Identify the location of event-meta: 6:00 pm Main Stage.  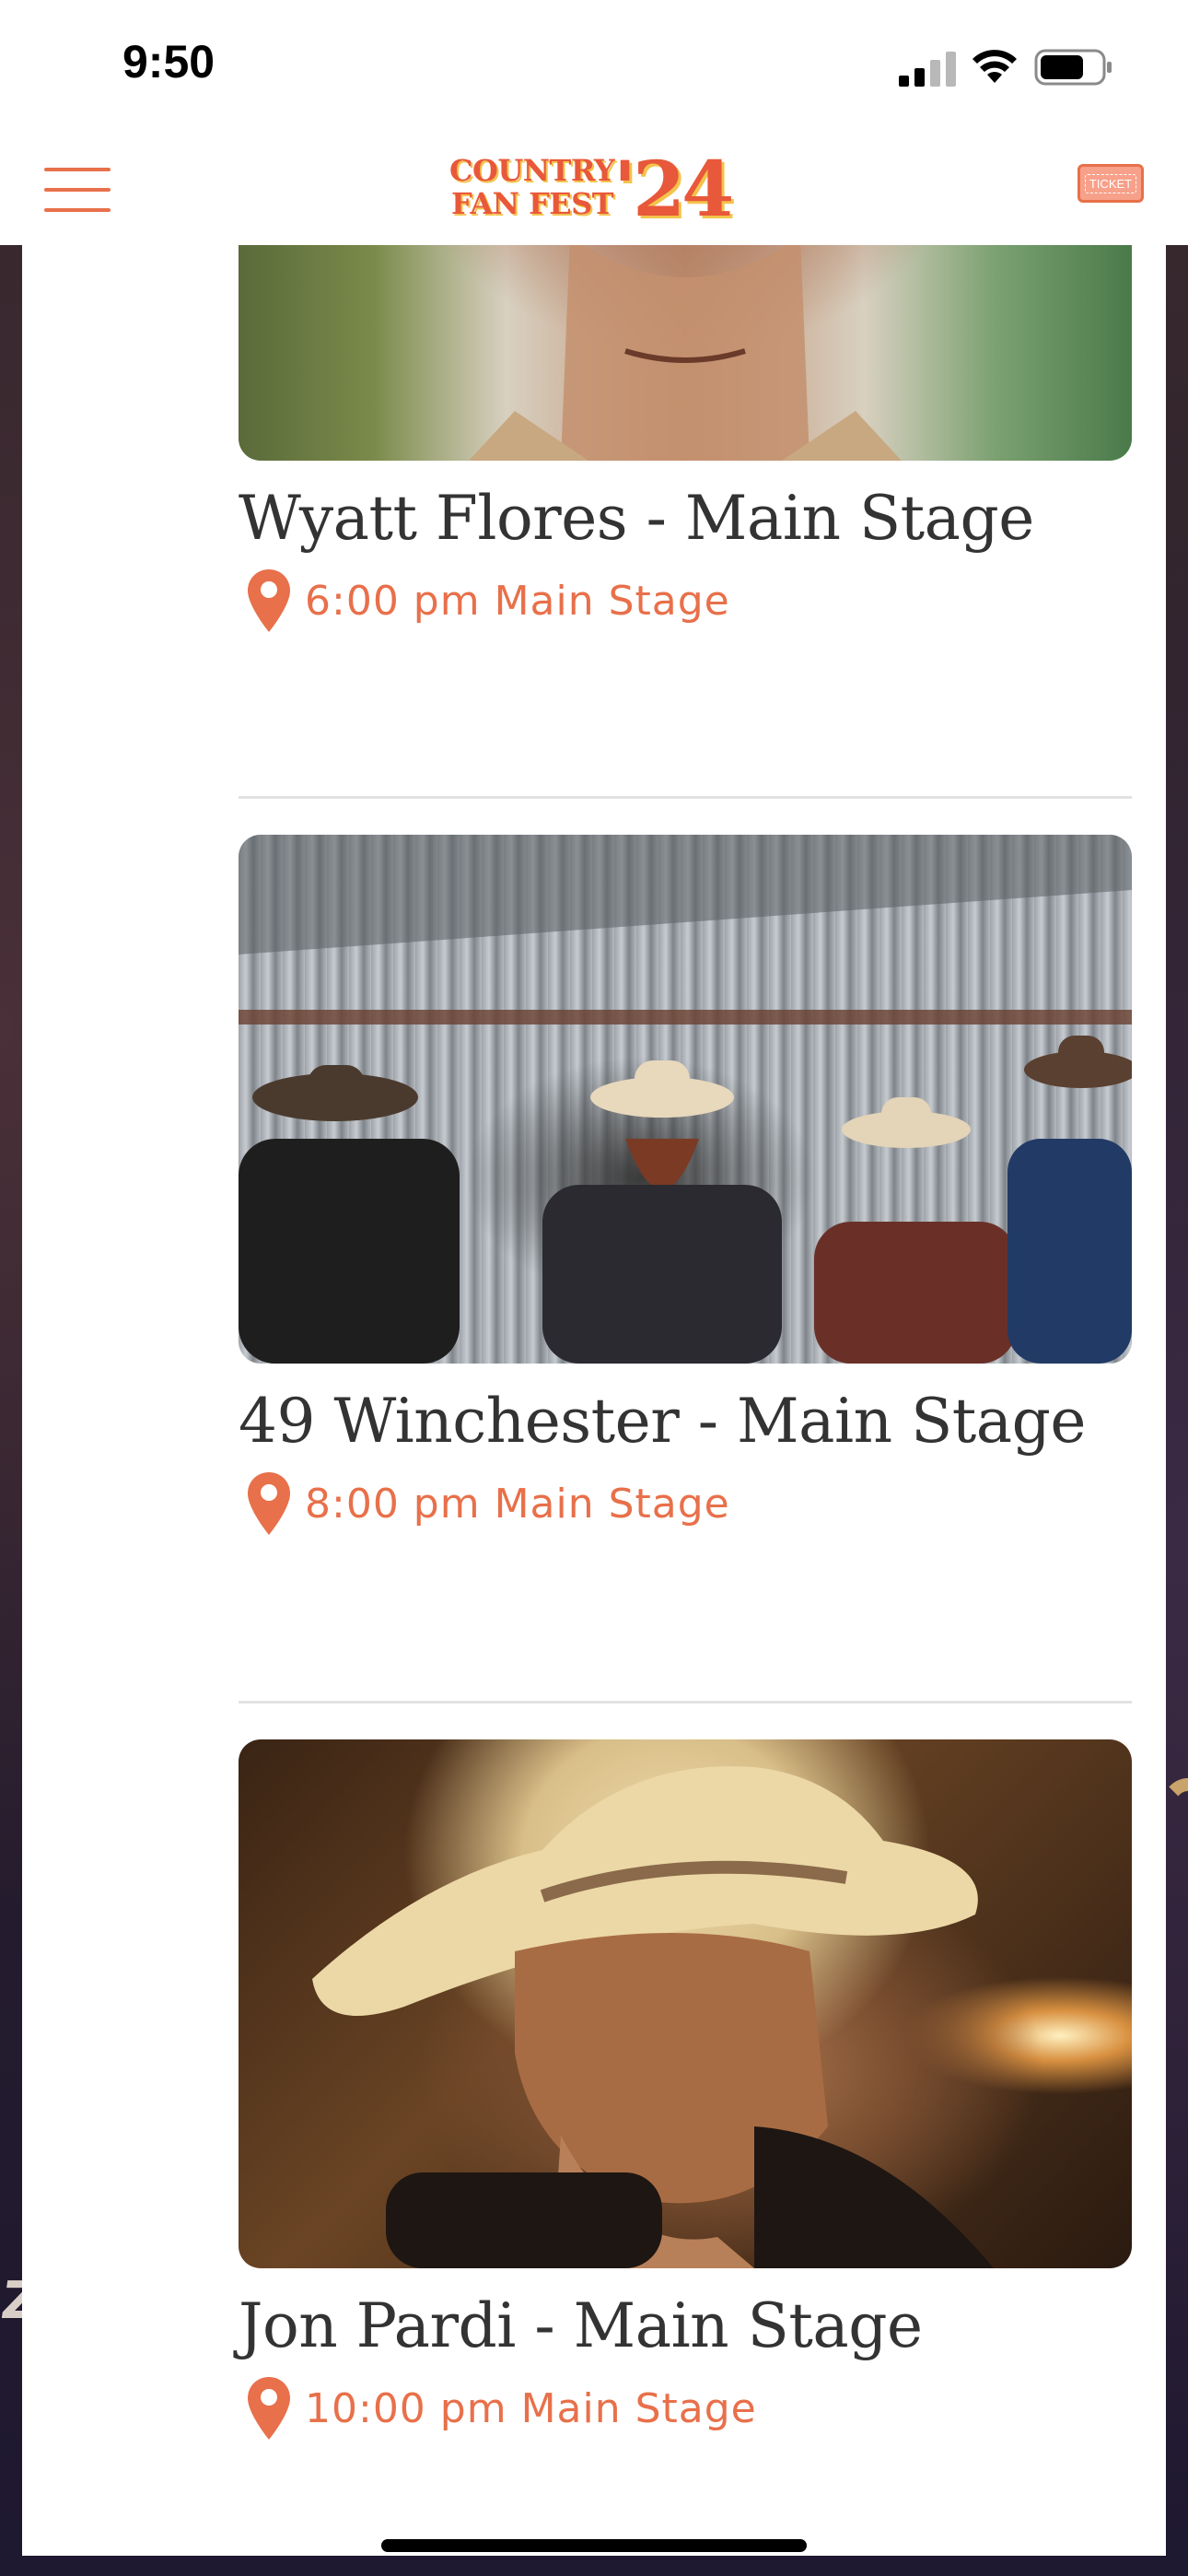
(488, 601).